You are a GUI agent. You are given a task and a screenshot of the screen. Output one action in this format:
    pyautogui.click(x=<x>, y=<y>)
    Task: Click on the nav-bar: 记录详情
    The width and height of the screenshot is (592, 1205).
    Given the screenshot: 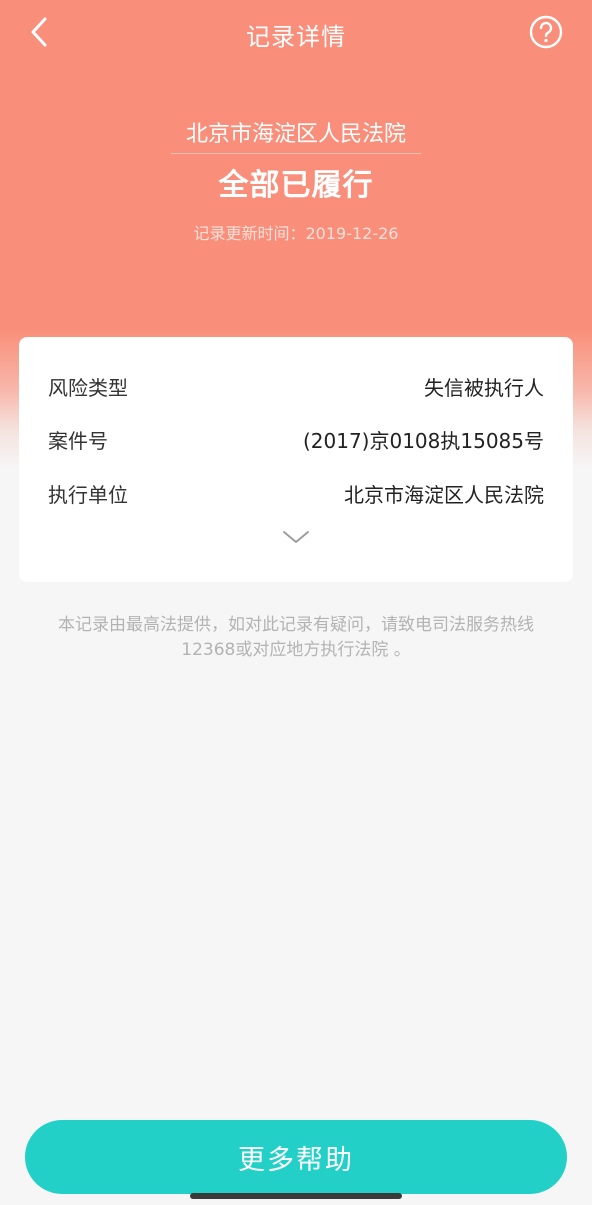 What is the action you would take?
    pyautogui.click(x=296, y=34)
    